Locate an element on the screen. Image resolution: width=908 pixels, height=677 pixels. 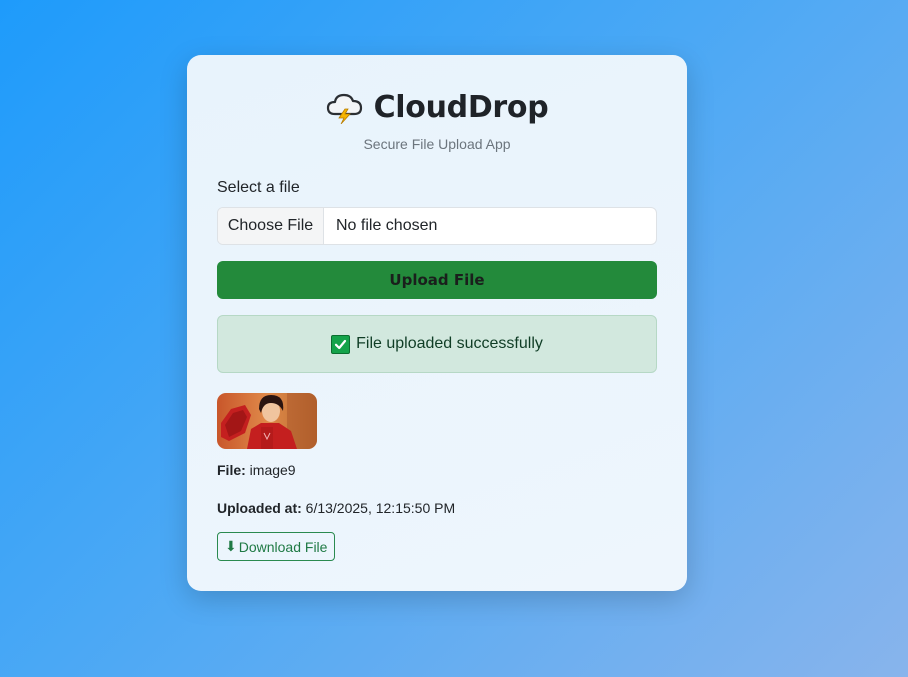
file-status-text: No file chosen is located at coordinates (387, 225).